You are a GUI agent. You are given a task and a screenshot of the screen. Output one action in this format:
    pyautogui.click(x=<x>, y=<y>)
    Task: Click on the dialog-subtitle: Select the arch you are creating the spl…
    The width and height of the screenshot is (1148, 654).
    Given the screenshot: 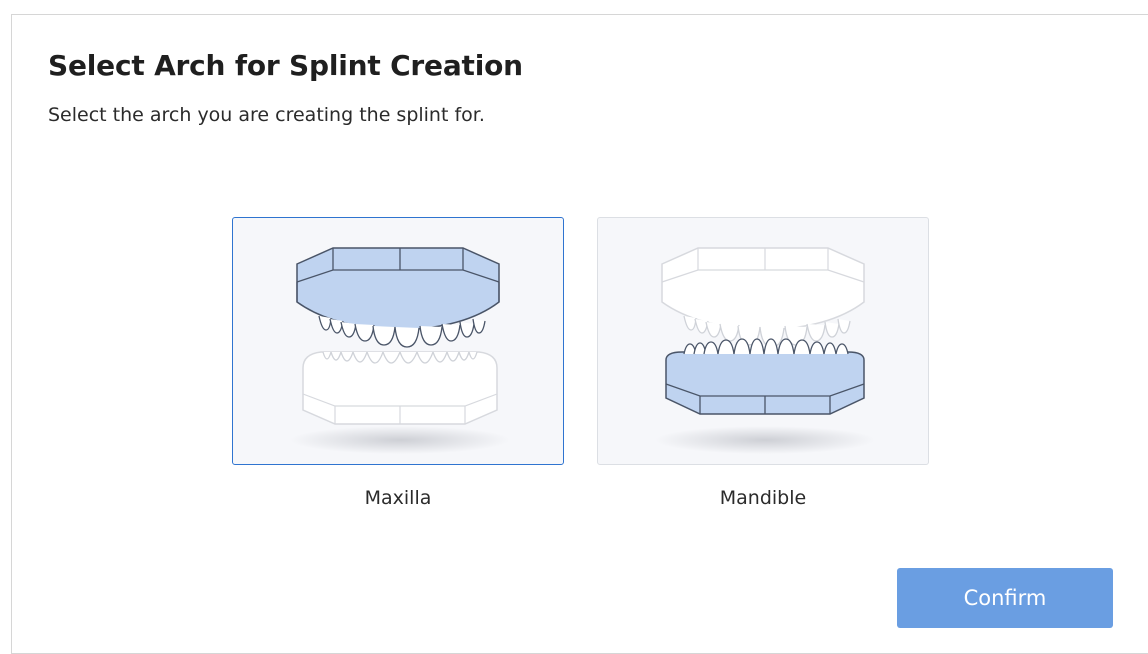 What is the action you would take?
    pyautogui.click(x=266, y=115)
    